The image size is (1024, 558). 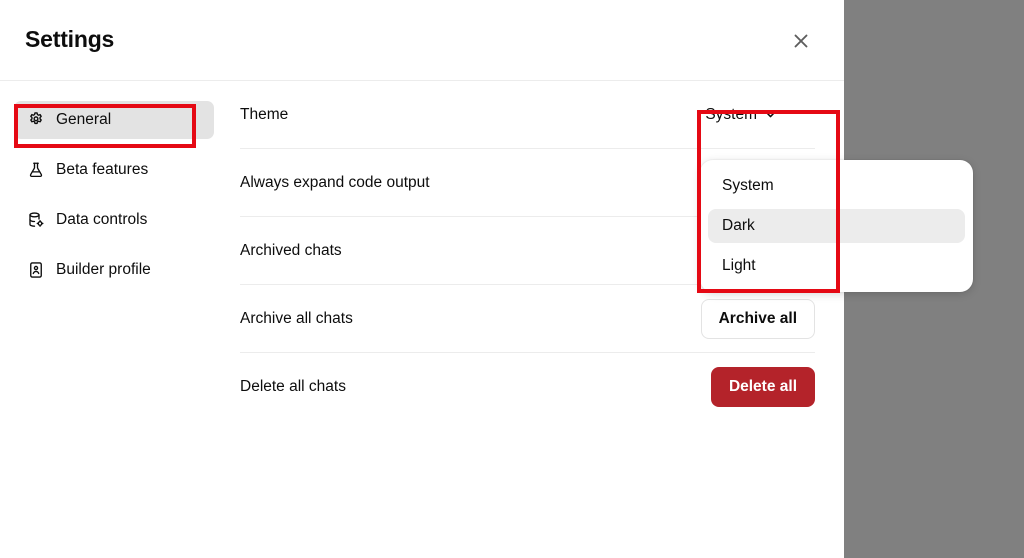 I want to click on flask-icon, so click(x=35, y=170).